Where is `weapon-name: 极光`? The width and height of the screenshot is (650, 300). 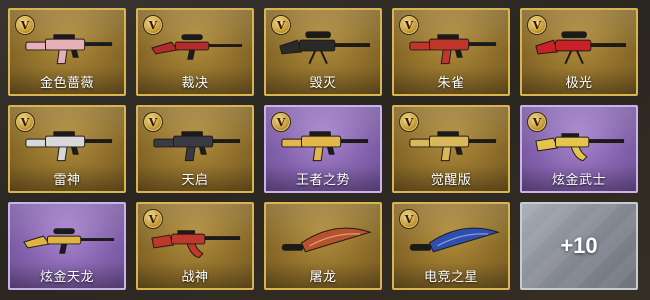
weapon-name: 极光 is located at coordinates (579, 83).